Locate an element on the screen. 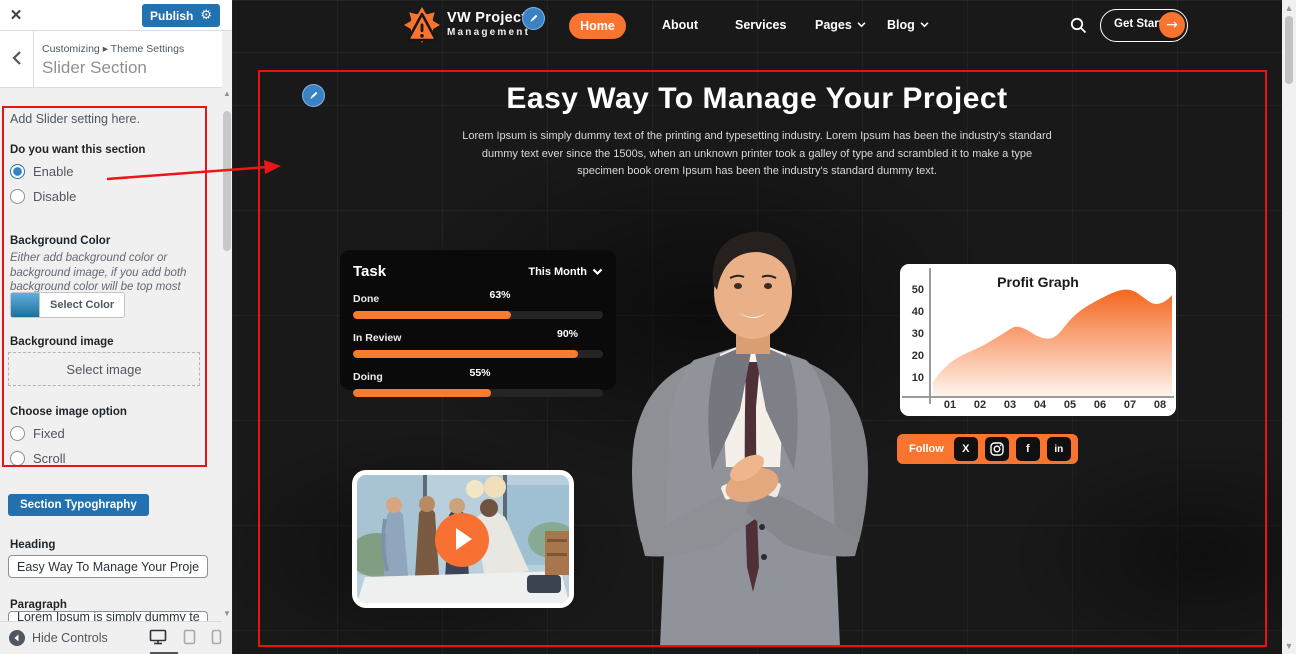 The image size is (1296, 654). disable-radio: Disable is located at coordinates (43, 196).